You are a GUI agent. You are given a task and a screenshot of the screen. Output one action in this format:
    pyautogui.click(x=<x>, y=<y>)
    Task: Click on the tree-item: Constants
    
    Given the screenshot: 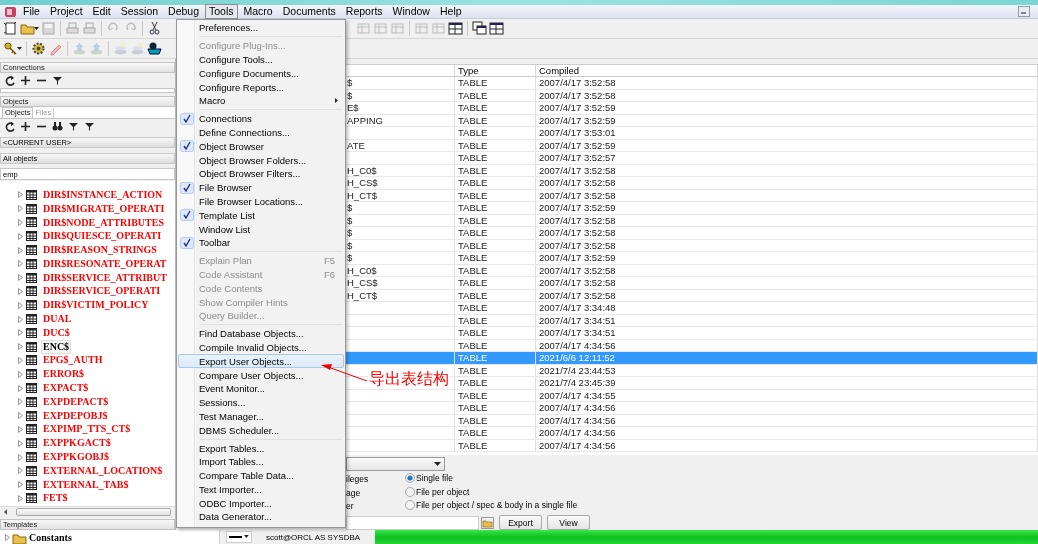 What is the action you would take?
    pyautogui.click(x=50, y=537)
    